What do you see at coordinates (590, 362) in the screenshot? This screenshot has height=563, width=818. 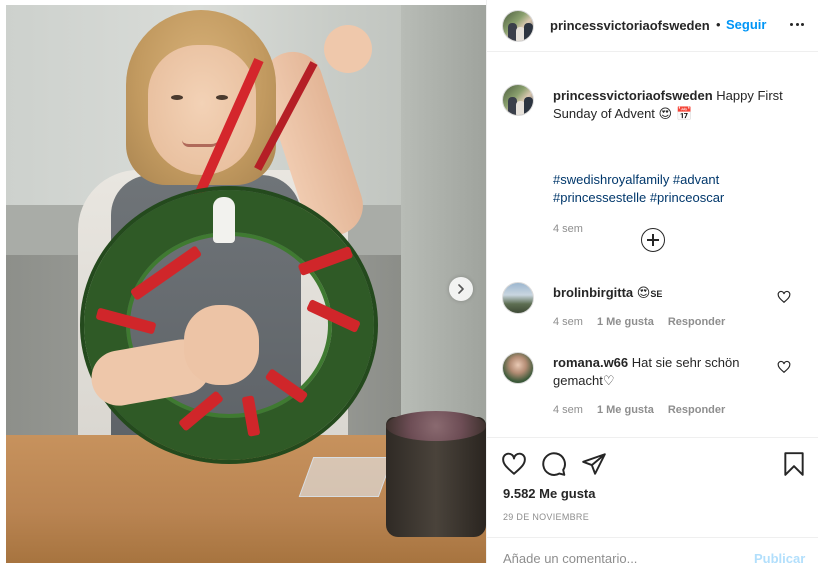 I see `comment-username: romana.w66` at bounding box center [590, 362].